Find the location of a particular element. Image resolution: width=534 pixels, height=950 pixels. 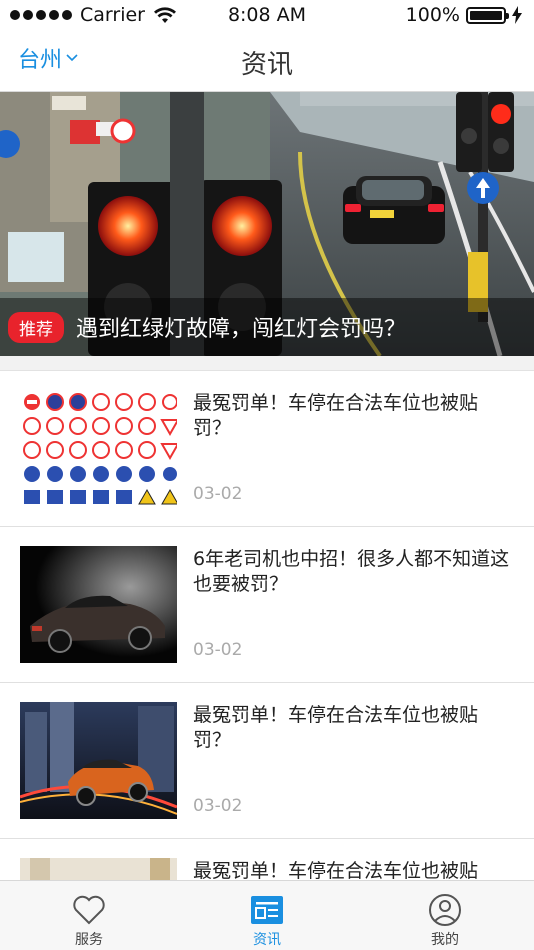

banner-caption: 推荐 遇到红绿灯故障，闯红灯会罚吗？ is located at coordinates (267, 327).